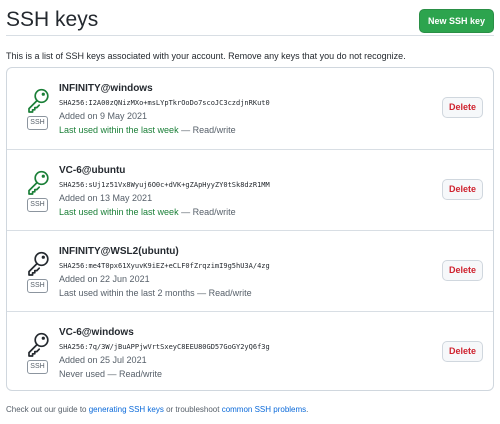 The image size is (500, 424). What do you see at coordinates (106, 198) in the screenshot?
I see `key-added-date: Added on 13 May 2021` at bounding box center [106, 198].